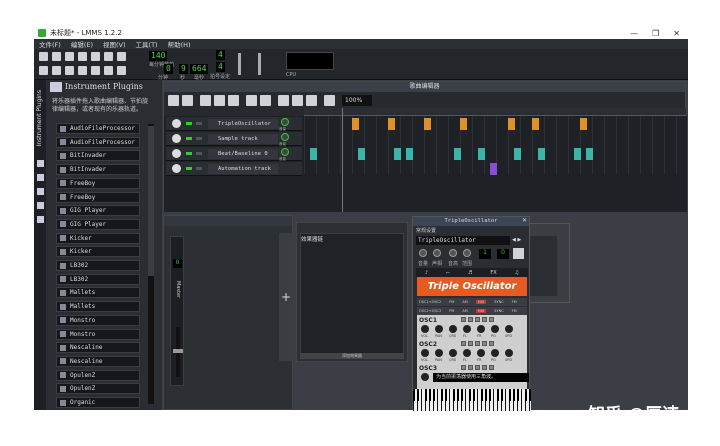 This screenshot has height=446, width=720. I want to click on menu-tools: 工具(T), so click(147, 44).